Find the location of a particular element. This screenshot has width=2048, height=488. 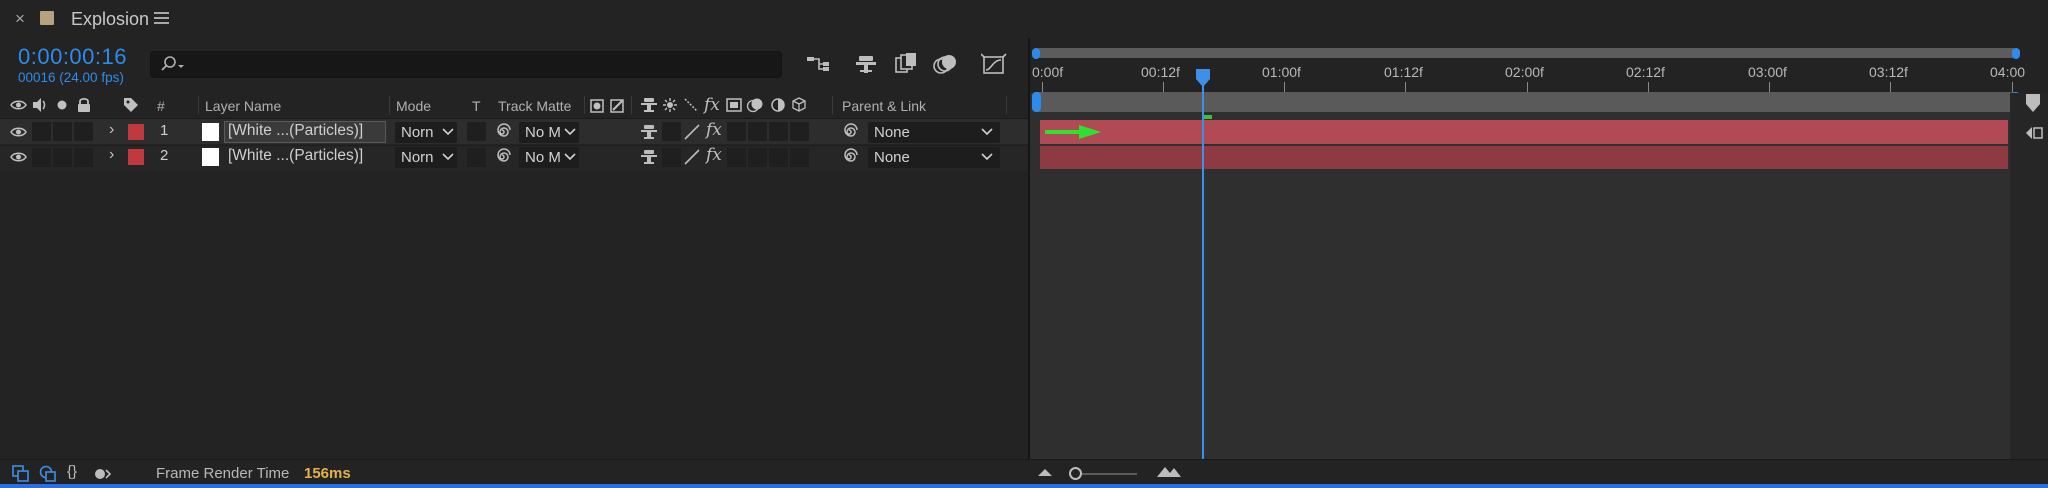

lock-icon is located at coordinates (84, 105).